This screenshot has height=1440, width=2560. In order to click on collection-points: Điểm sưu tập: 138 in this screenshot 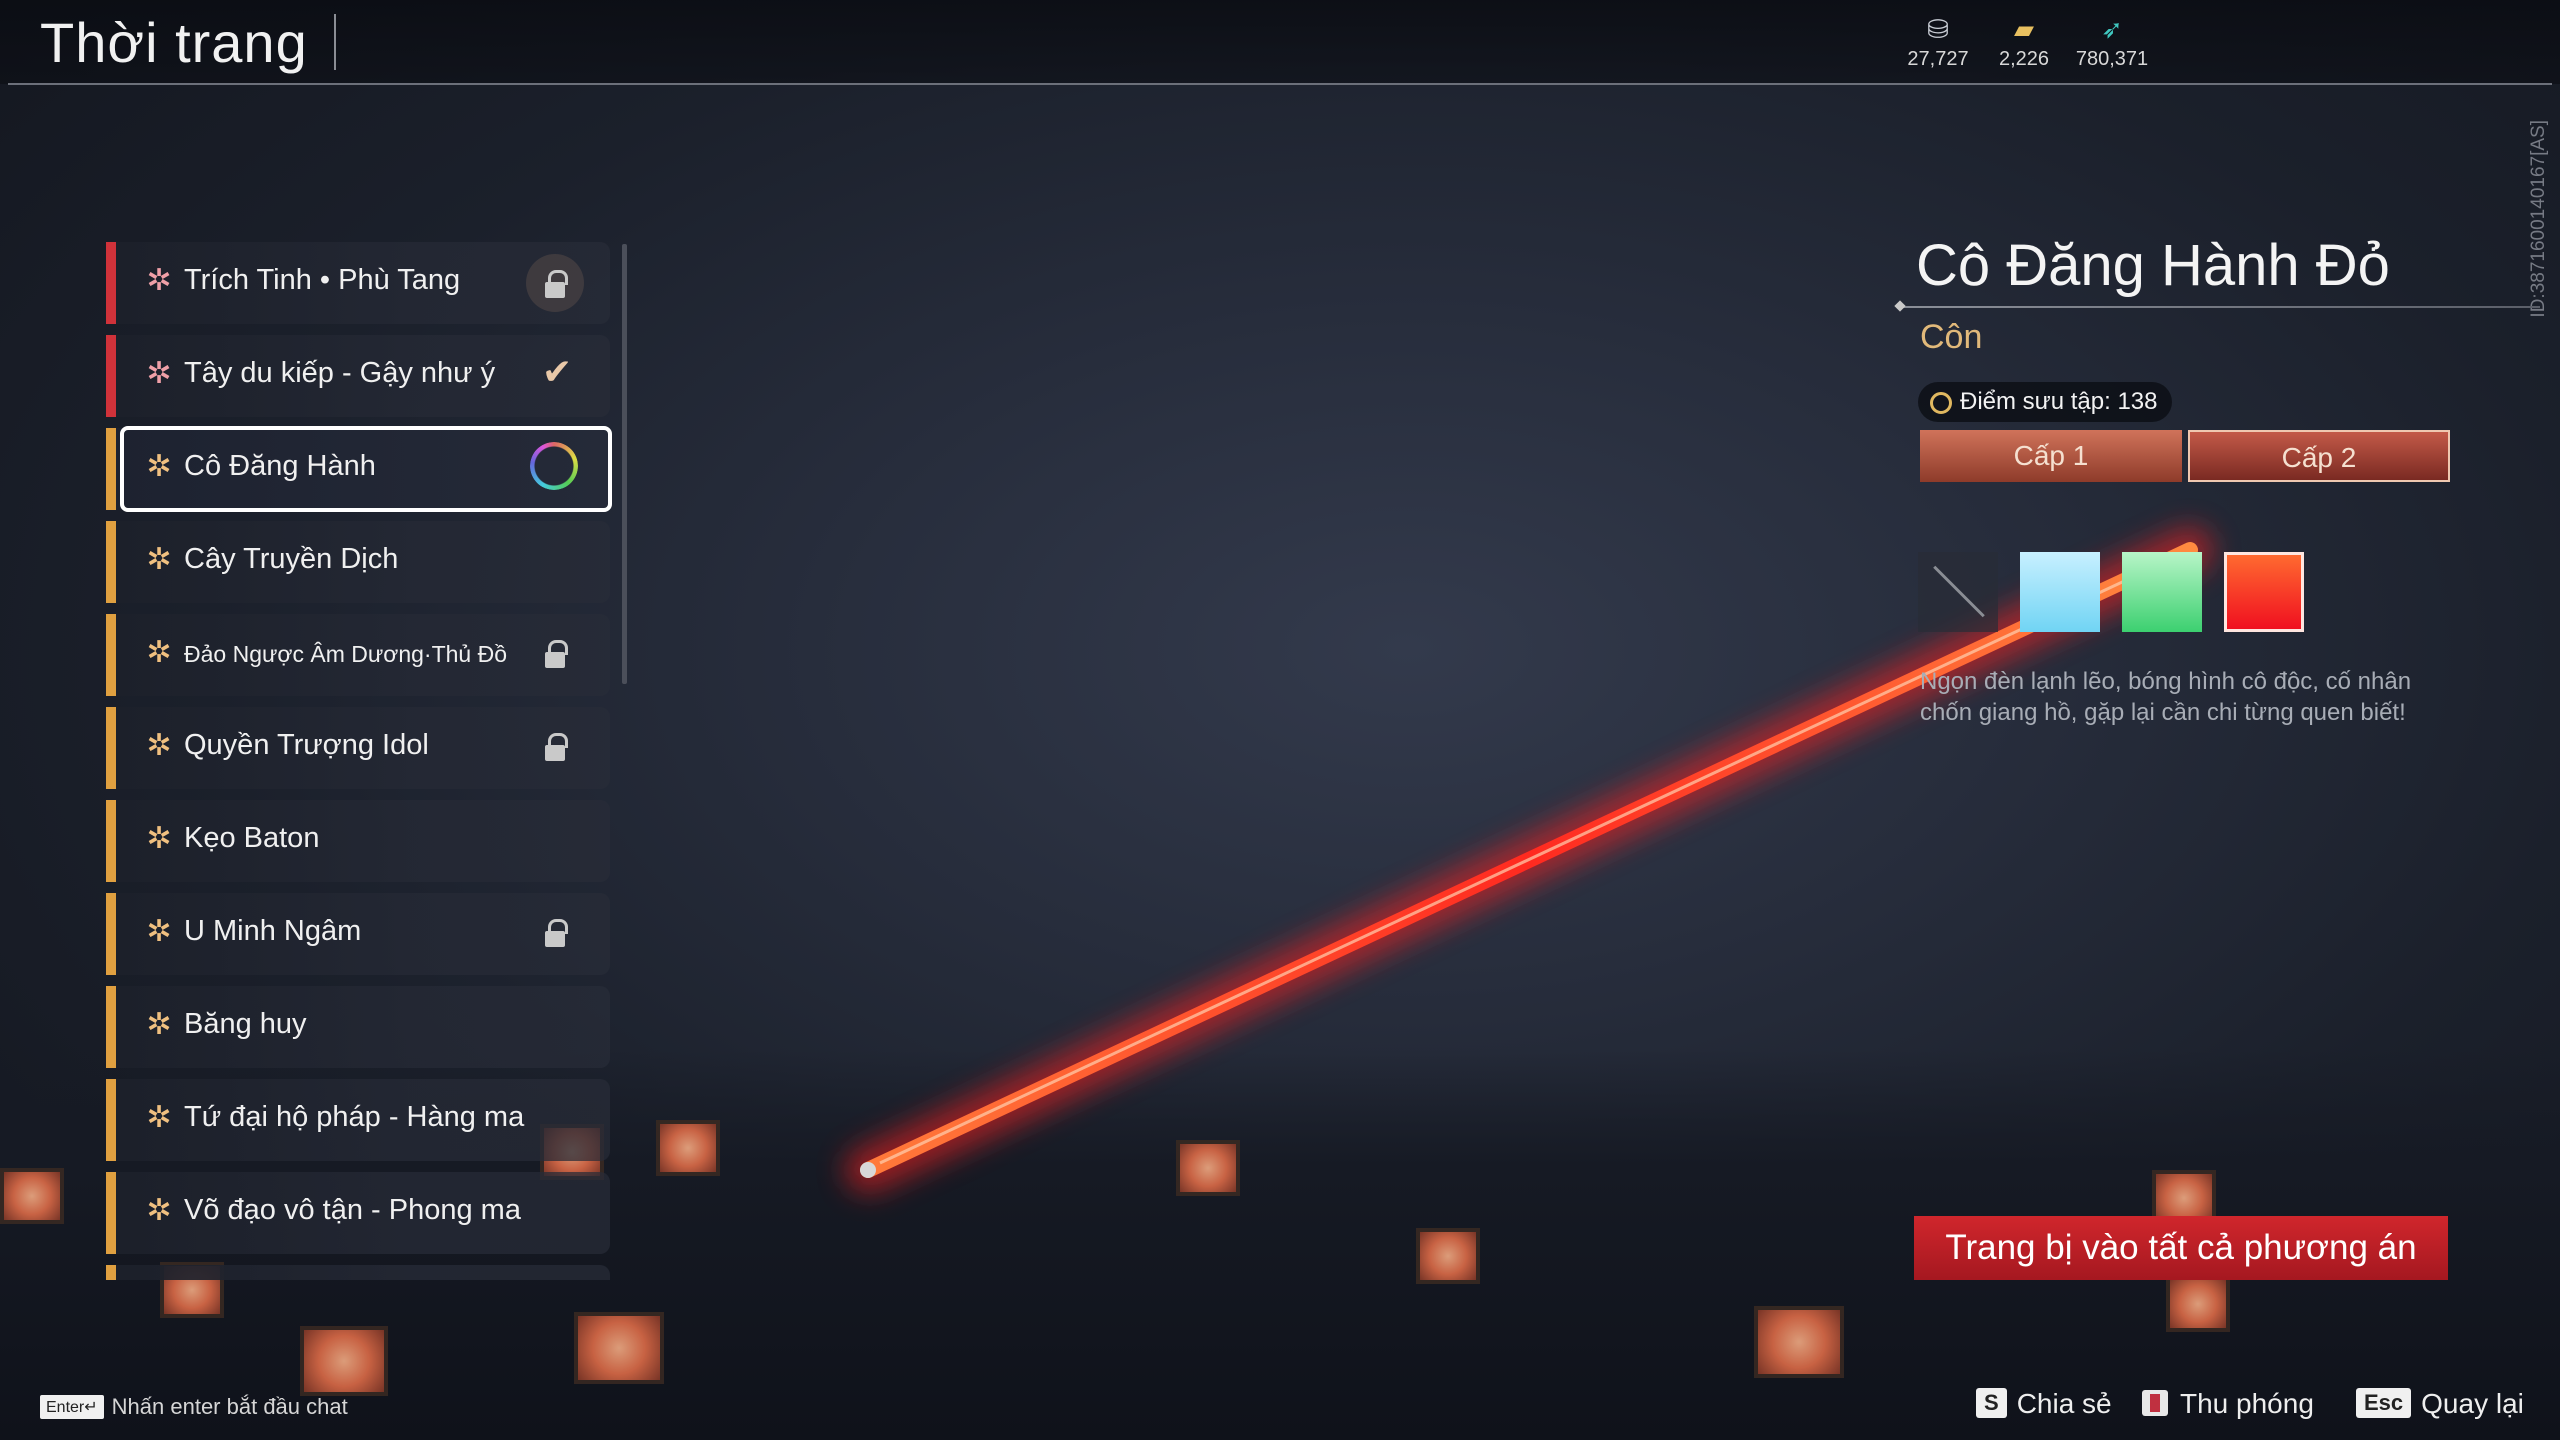, I will do `click(2059, 401)`.